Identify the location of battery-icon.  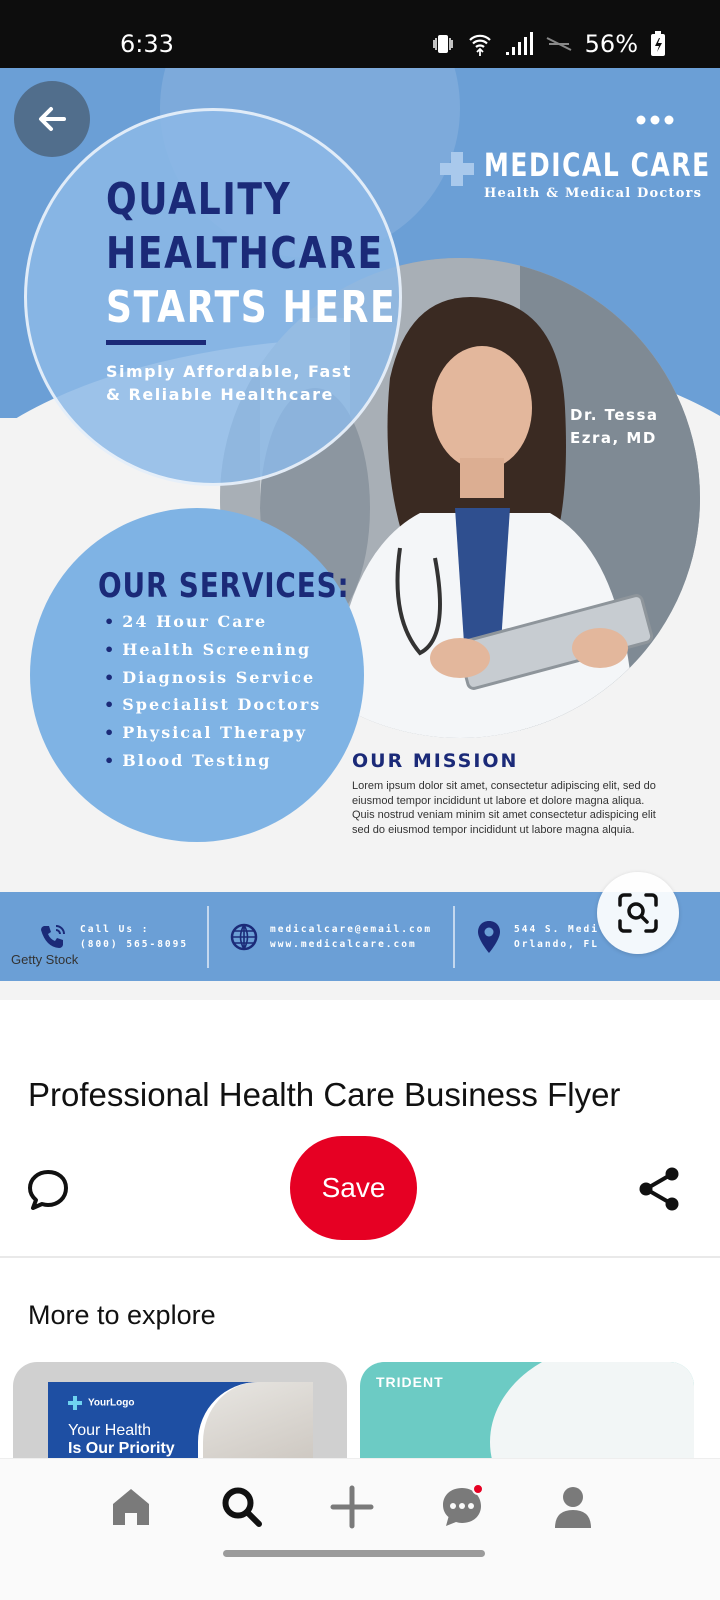
(658, 43).